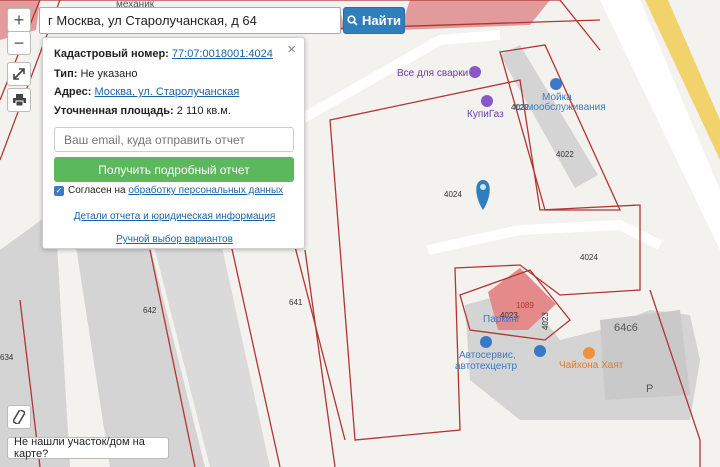 This screenshot has height=467, width=720. What do you see at coordinates (150, 310) in the screenshot?
I see `parcel-number: 642` at bounding box center [150, 310].